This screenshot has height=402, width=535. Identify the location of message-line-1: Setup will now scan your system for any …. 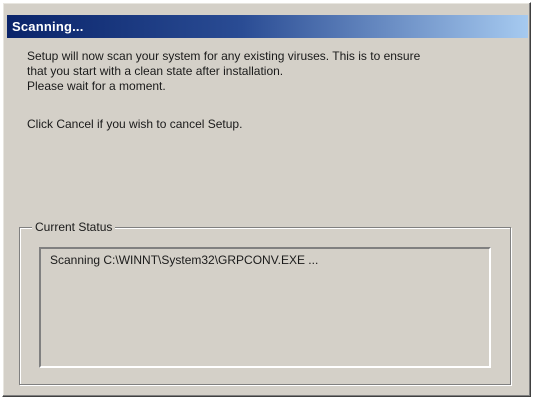
(224, 56).